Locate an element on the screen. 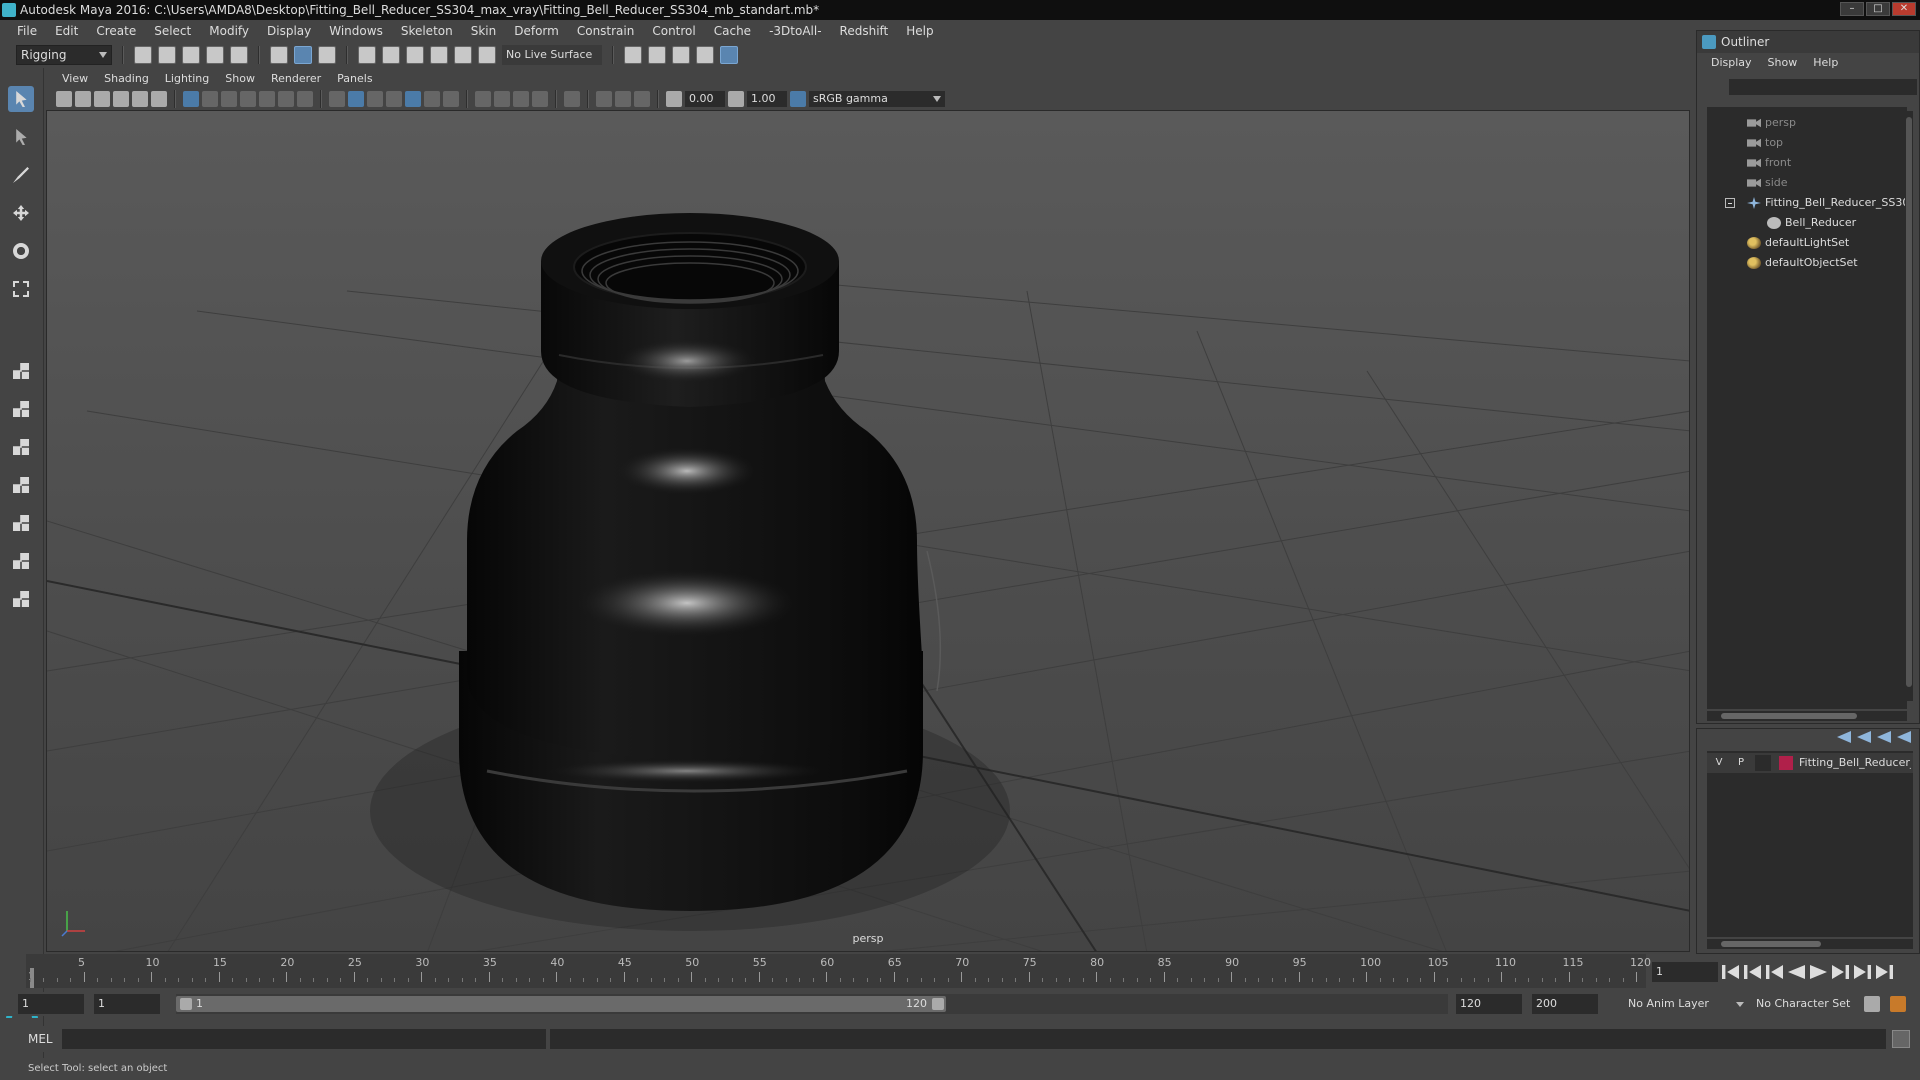 Image resolution: width=1920 pixels, height=1080 pixels. play-backwards-icon is located at coordinates (1796, 972).